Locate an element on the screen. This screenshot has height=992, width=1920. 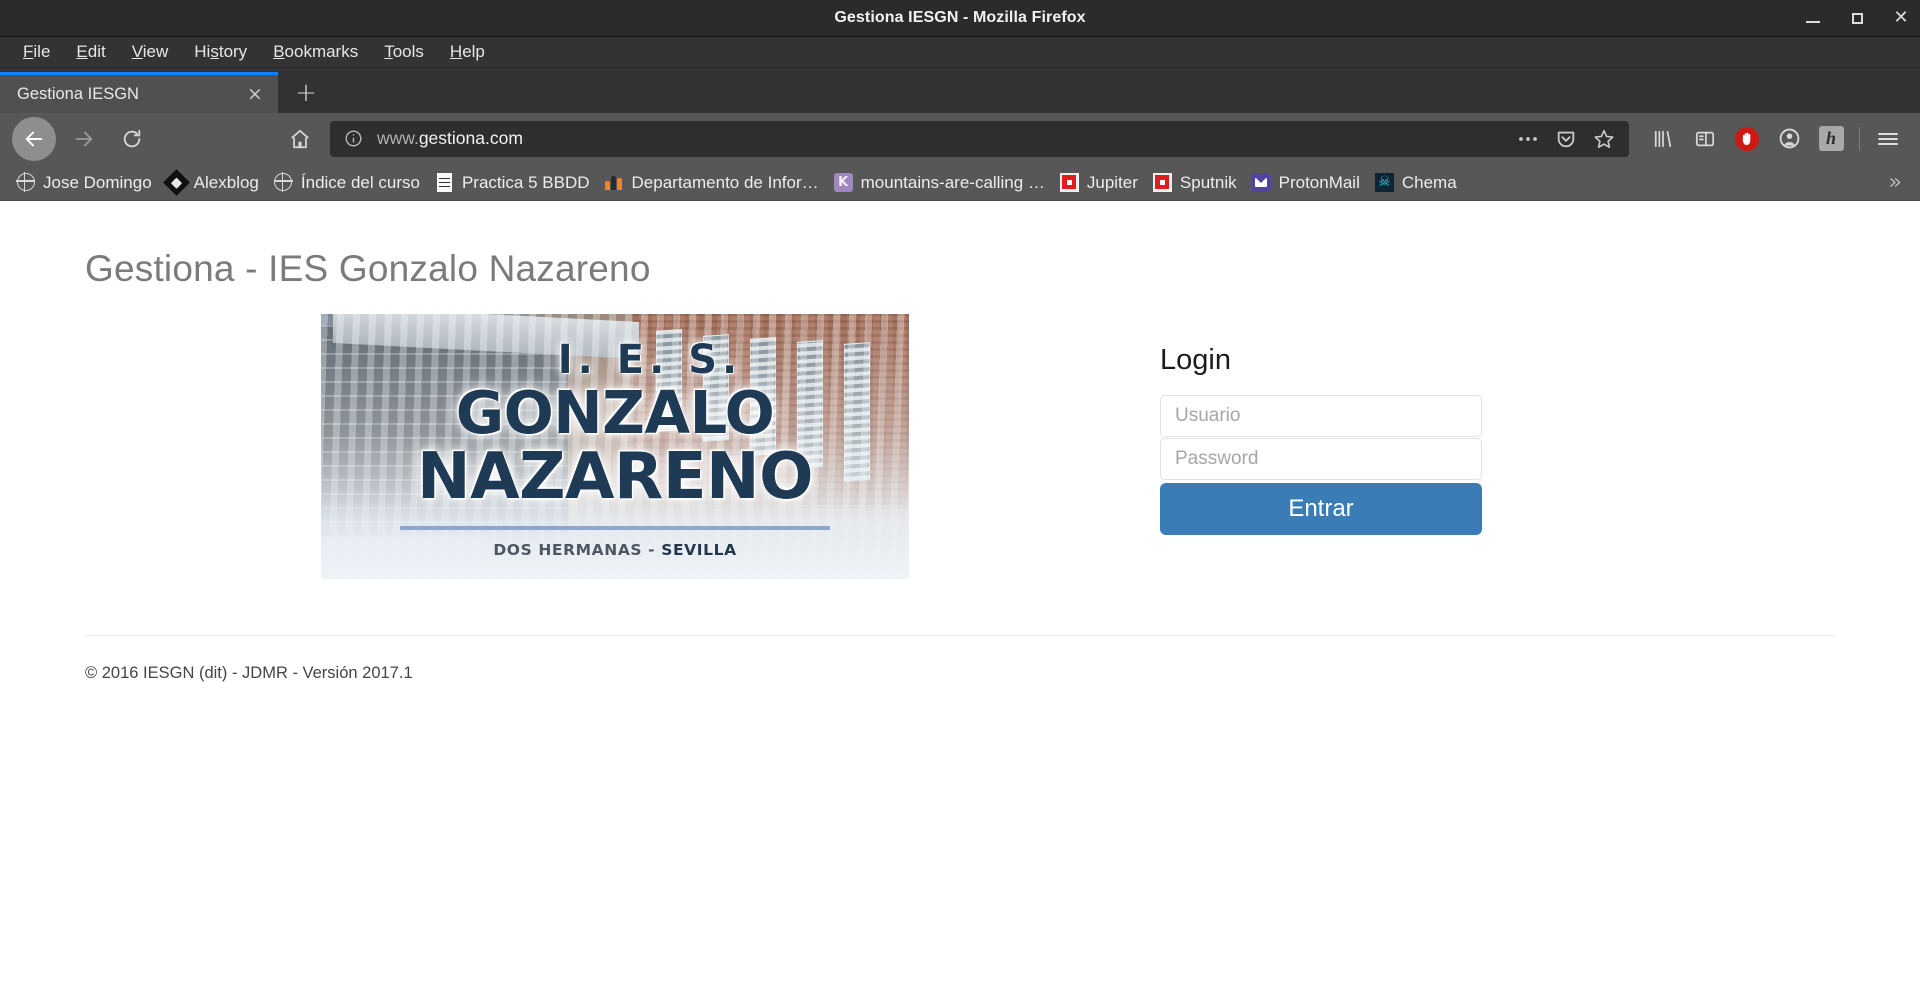
bookmark-jupiter: Jupiter is located at coordinates (1100, 182).